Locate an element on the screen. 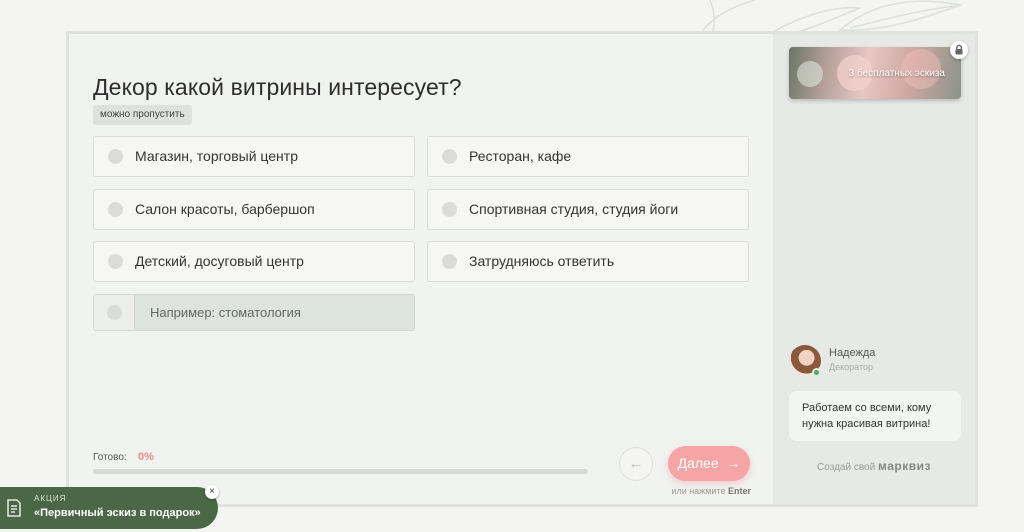 This screenshot has width=1024, height=532. option-sport-studio: Спортивная студия, студия йоги is located at coordinates (588, 209).